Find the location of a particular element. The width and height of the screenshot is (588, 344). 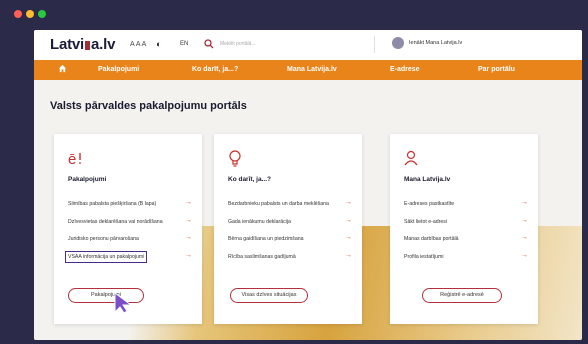

window-controls is located at coordinates (30, 14).